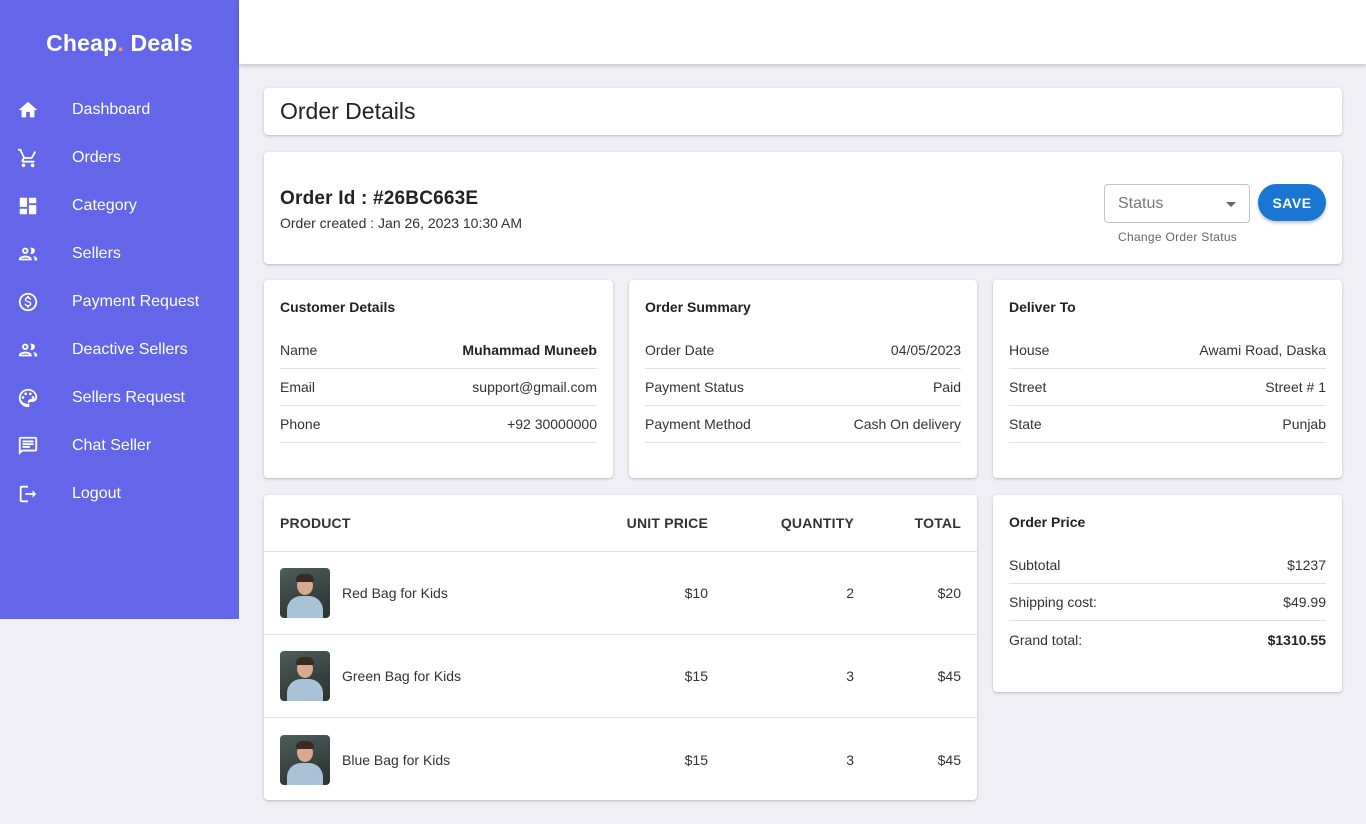 The height and width of the screenshot is (824, 1366). Describe the element at coordinates (1047, 522) in the screenshot. I see `card-title: Order Price` at that location.